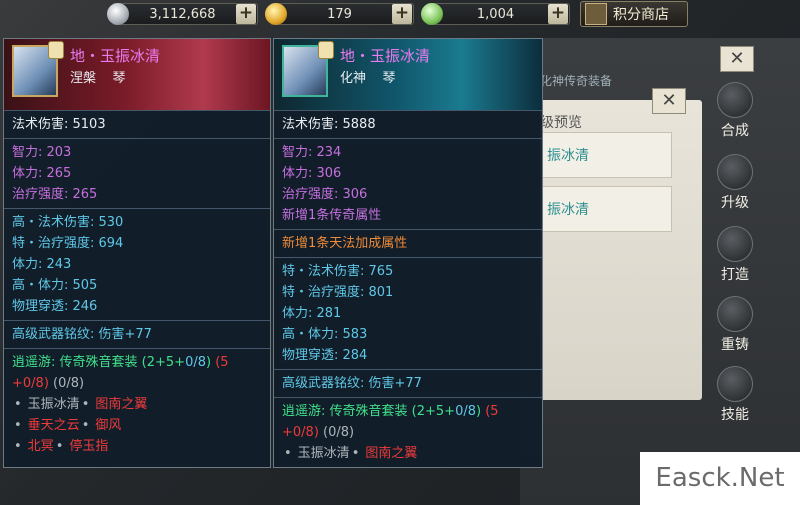  Describe the element at coordinates (329, 124) in the screenshot. I see `base-stat: 法术伤害: 5888` at that location.